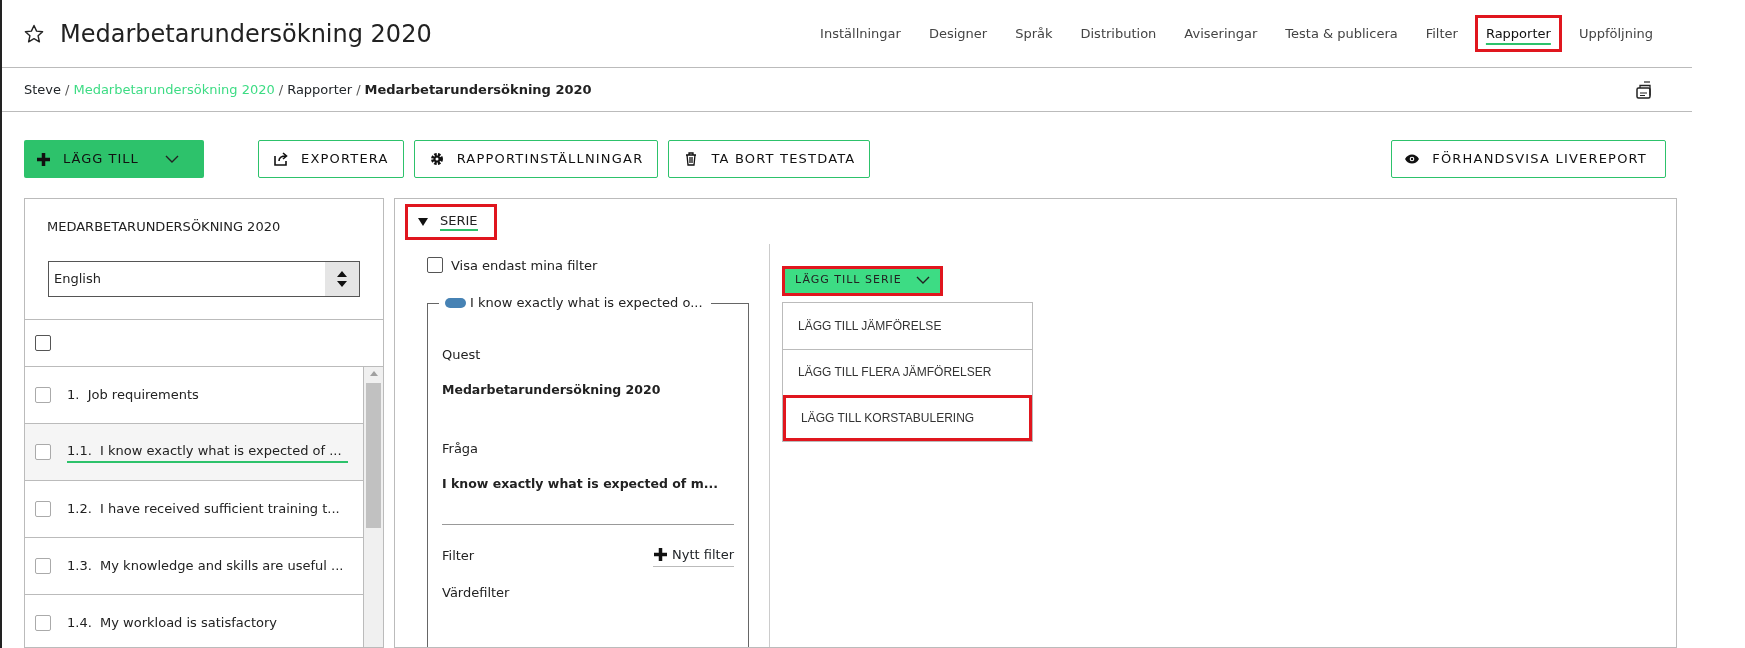 The height and width of the screenshot is (648, 1745). Describe the element at coordinates (1615, 33) in the screenshot. I see `nav-tab: Uppföljning` at that location.